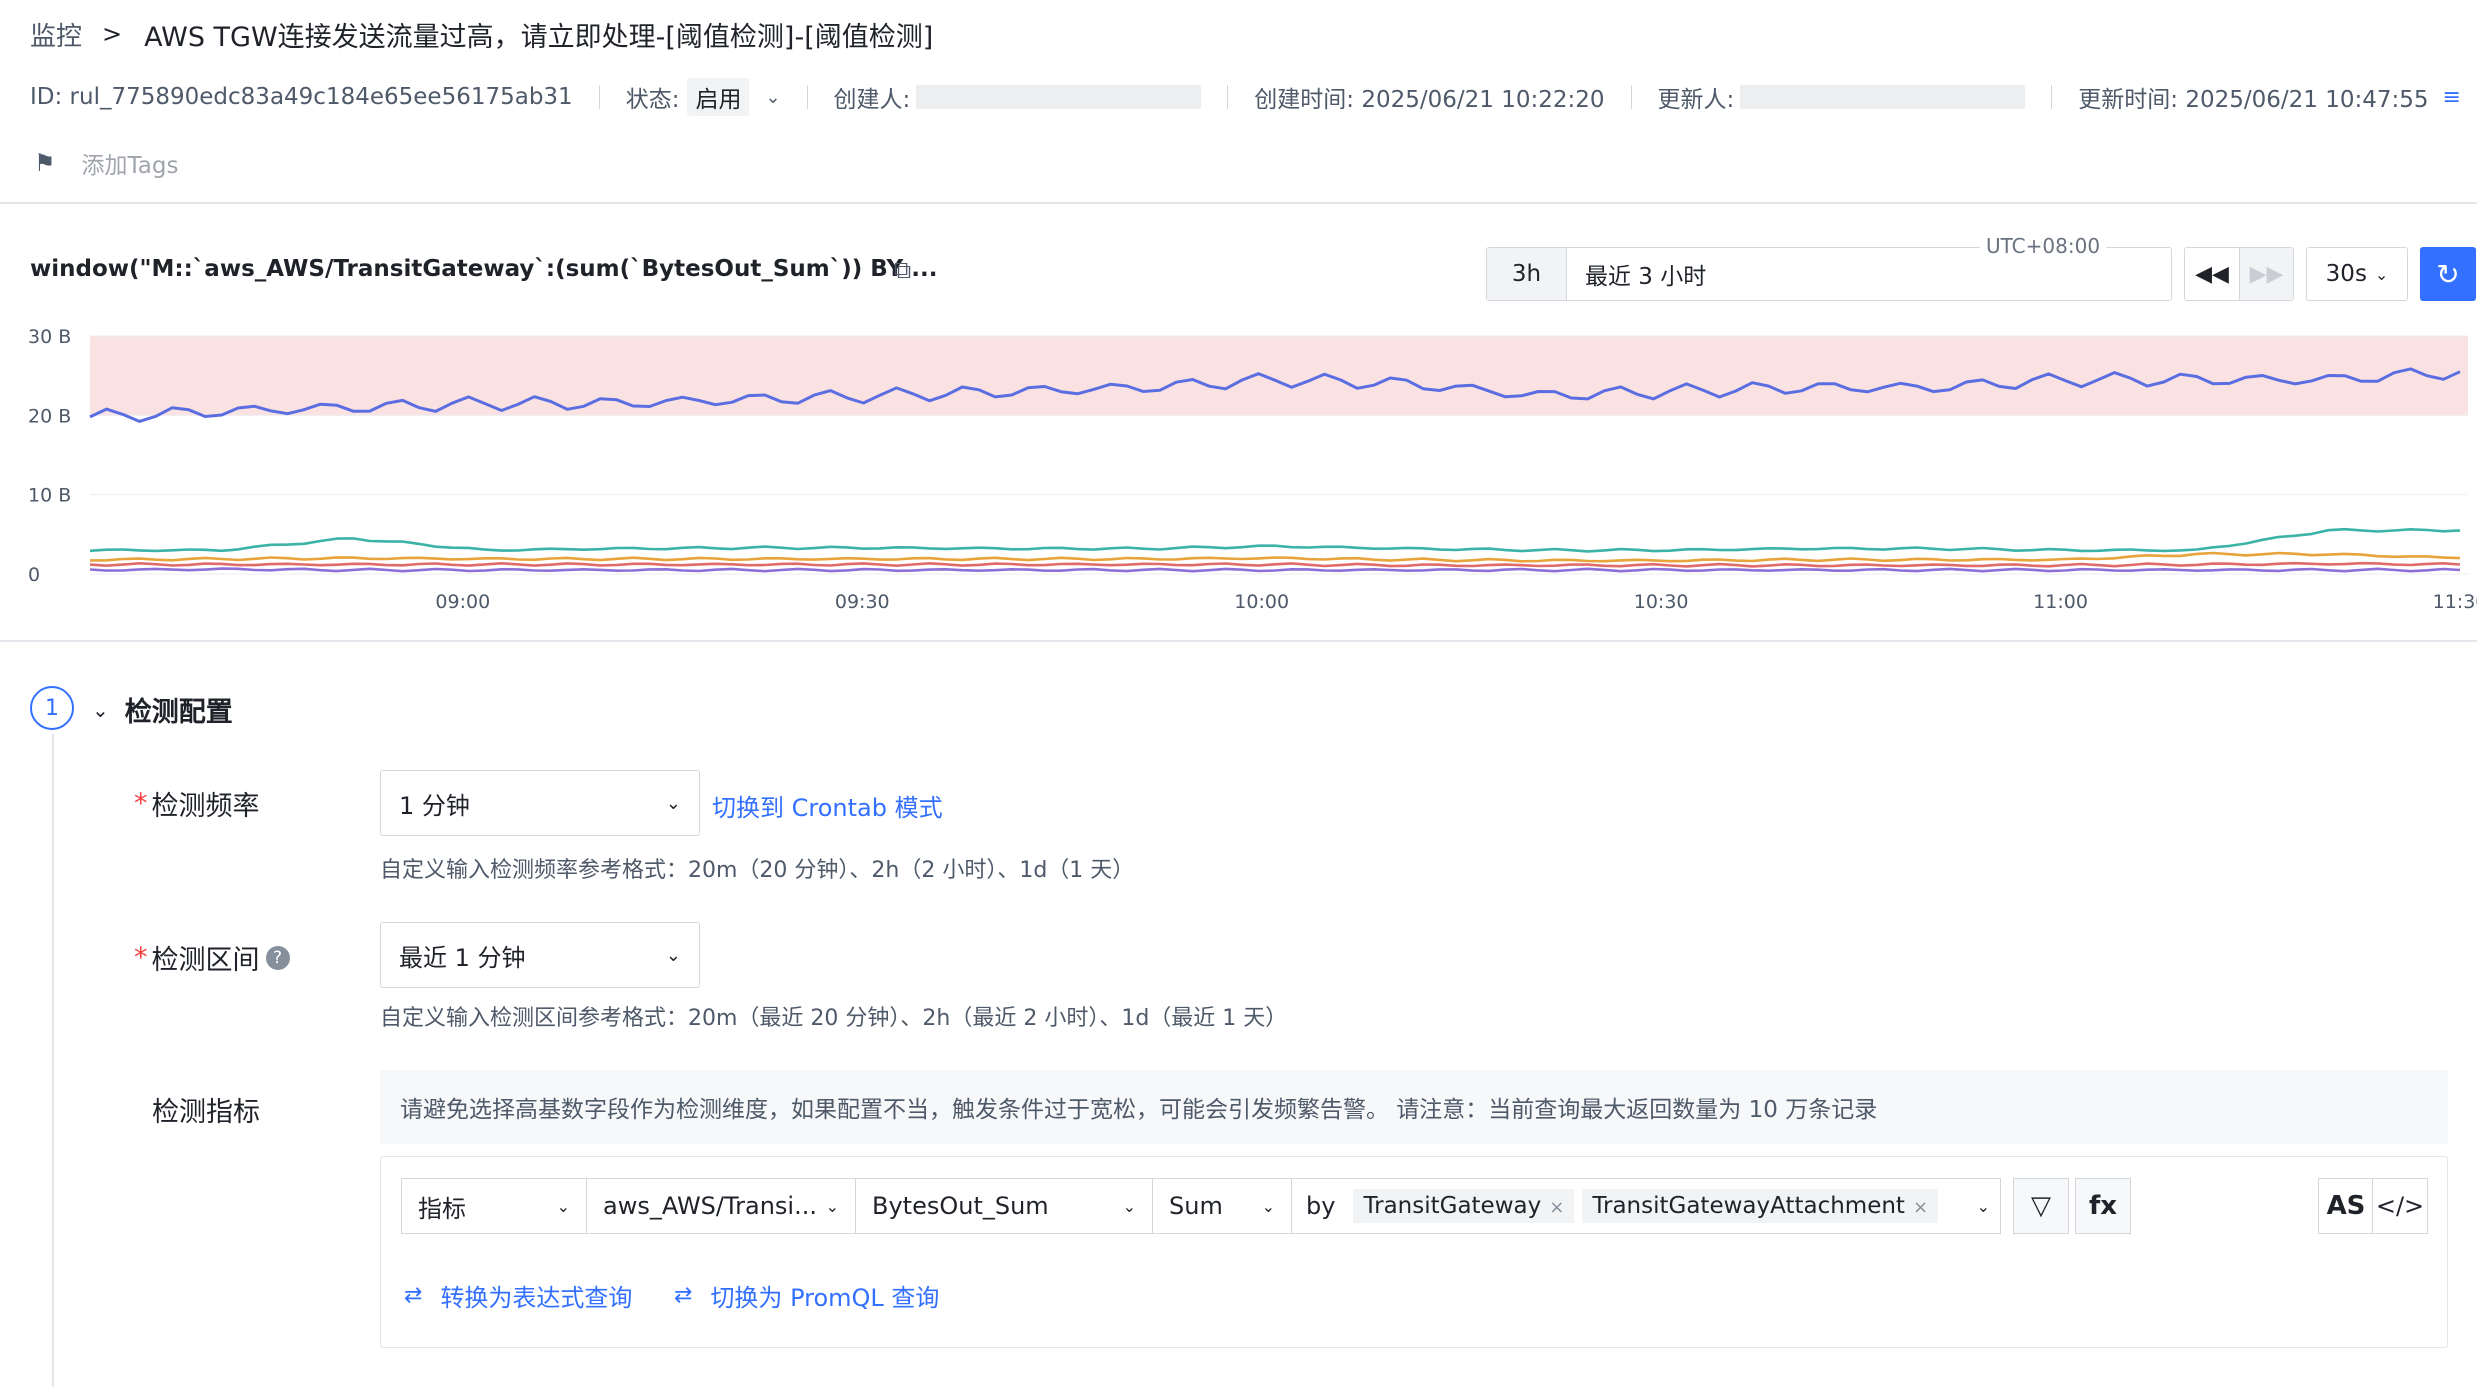  I want to click on frequency-label: * 检测频率, so click(197, 803).